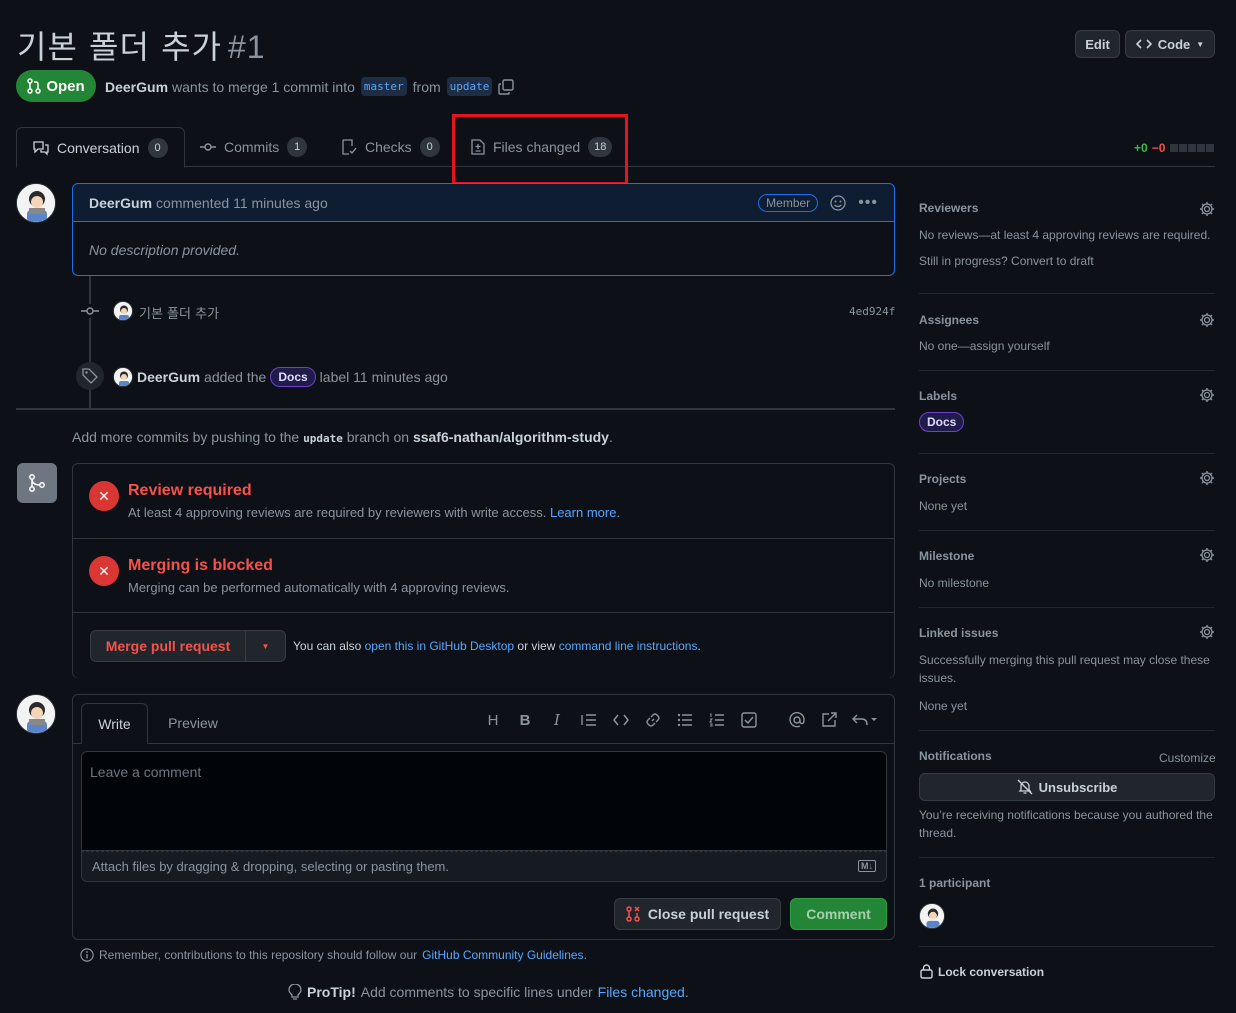 This screenshot has height=1013, width=1236. Describe the element at coordinates (1067, 208) in the screenshot. I see `reviewers-heading: Reviewers` at that location.